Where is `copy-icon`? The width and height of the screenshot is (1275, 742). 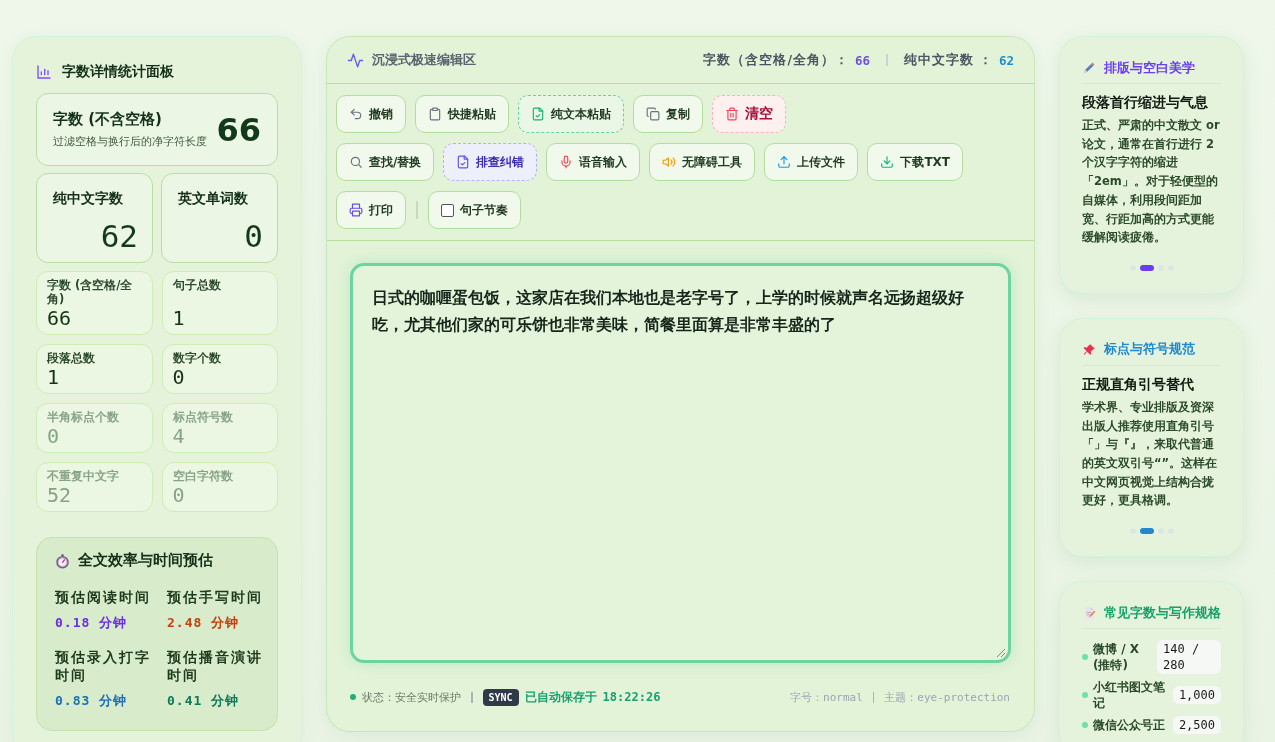
copy-icon is located at coordinates (653, 114).